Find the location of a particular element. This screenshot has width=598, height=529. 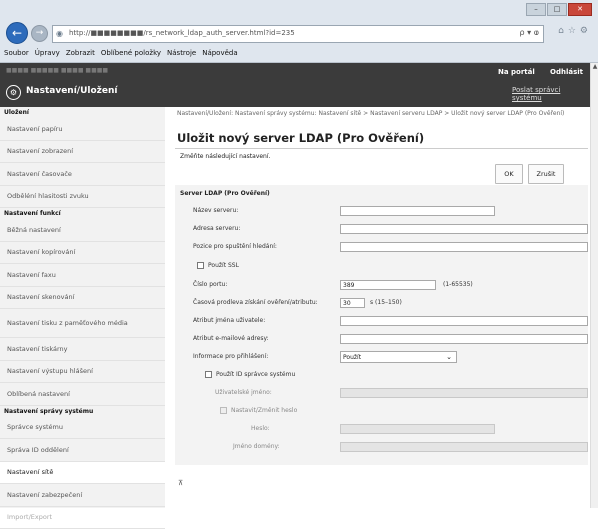

forward-arrow-icon: → is located at coordinates (39, 33).